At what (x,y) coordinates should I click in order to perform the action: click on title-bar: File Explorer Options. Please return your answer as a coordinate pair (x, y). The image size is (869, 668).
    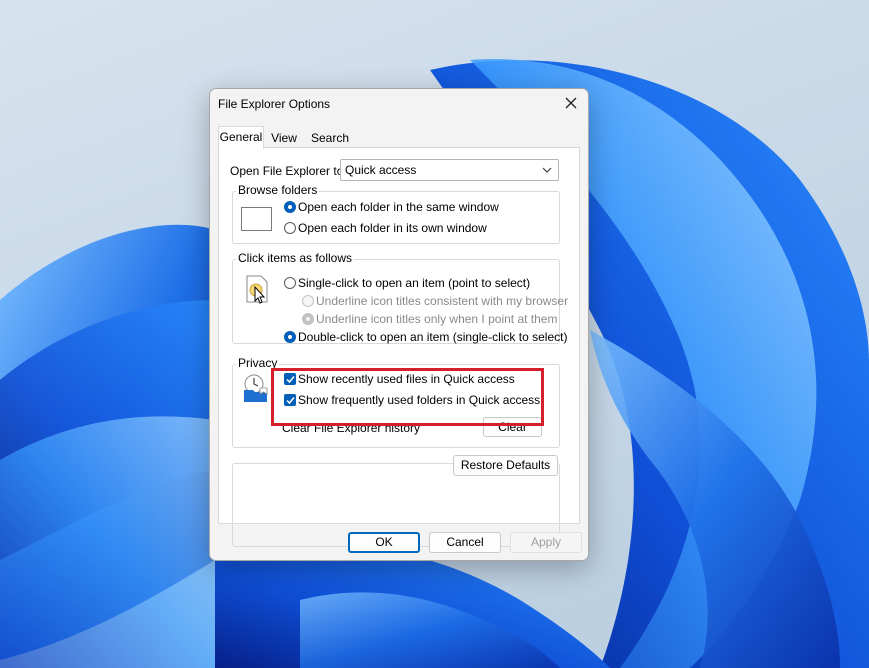
    Looking at the image, I should click on (399, 104).